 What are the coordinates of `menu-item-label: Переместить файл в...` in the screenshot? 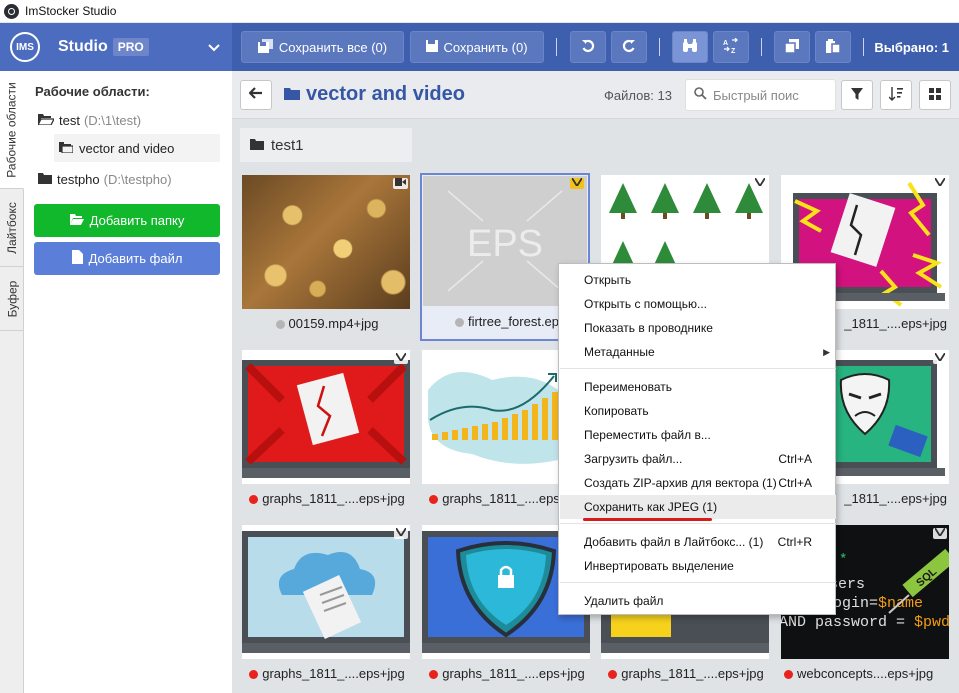 It's located at (647, 435).